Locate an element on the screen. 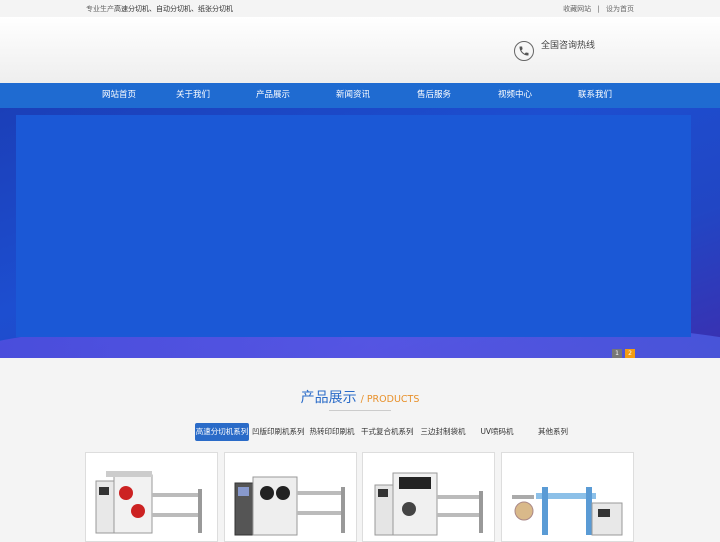  banner-pagination: 12 is located at coordinates (622, 349).